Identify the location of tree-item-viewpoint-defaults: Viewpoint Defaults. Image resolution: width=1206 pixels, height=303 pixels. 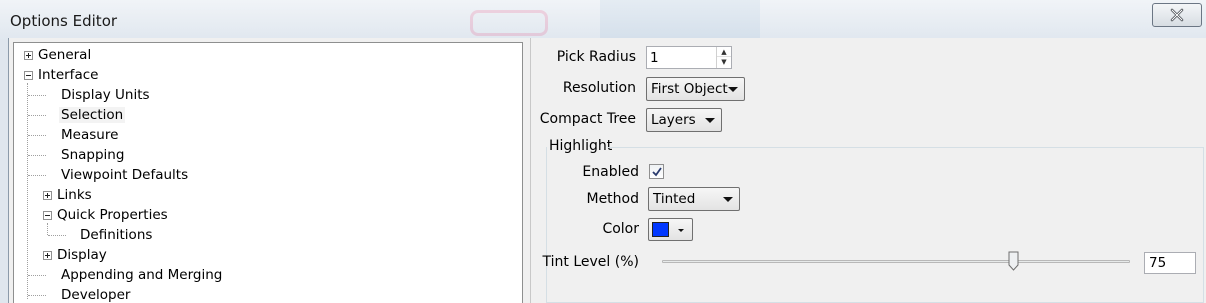
(124, 175).